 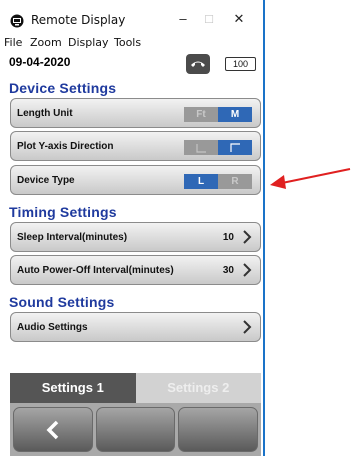 I want to click on axis-down-icon, so click(x=201, y=148).